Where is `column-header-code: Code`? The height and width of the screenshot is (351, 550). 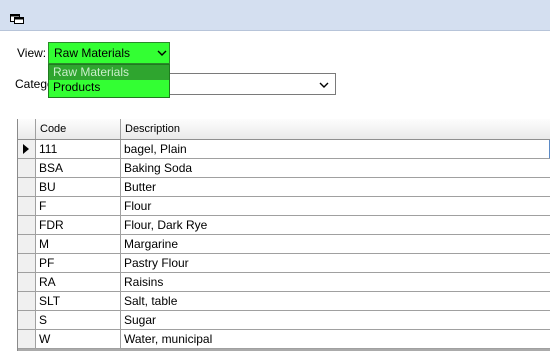
column-header-code: Code is located at coordinates (78, 129).